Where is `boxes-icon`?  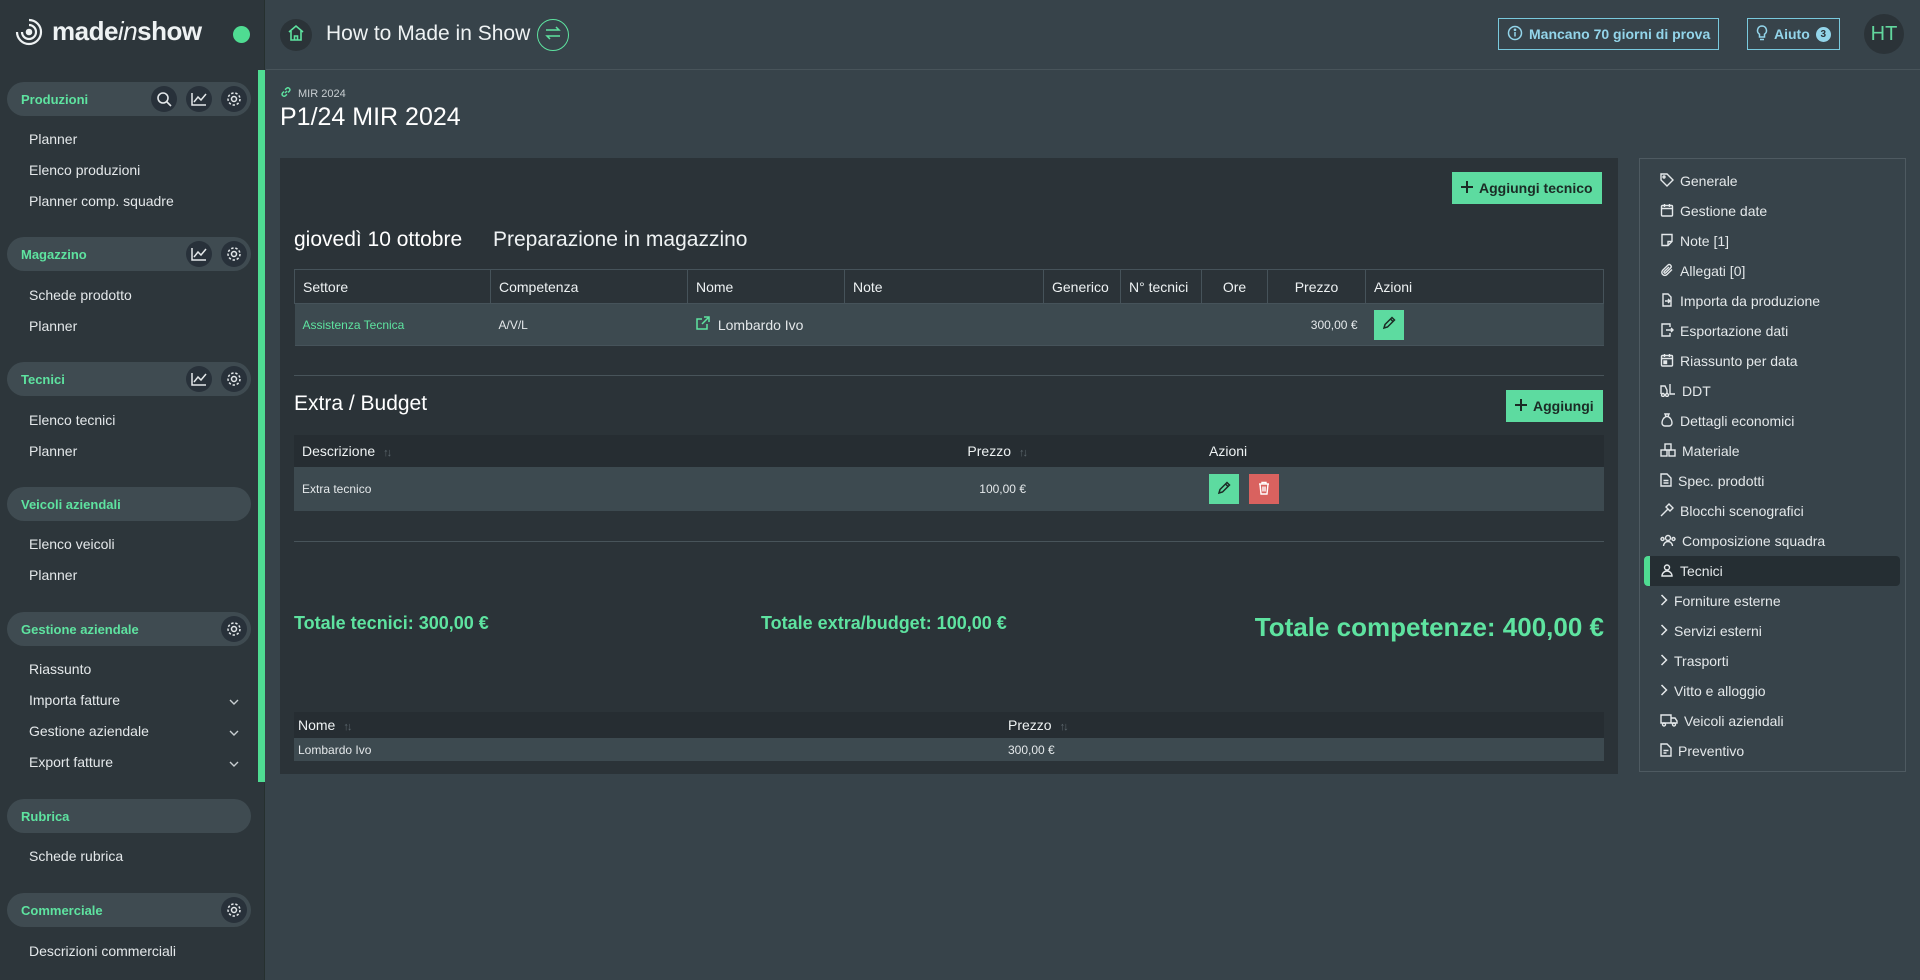 boxes-icon is located at coordinates (1668, 451).